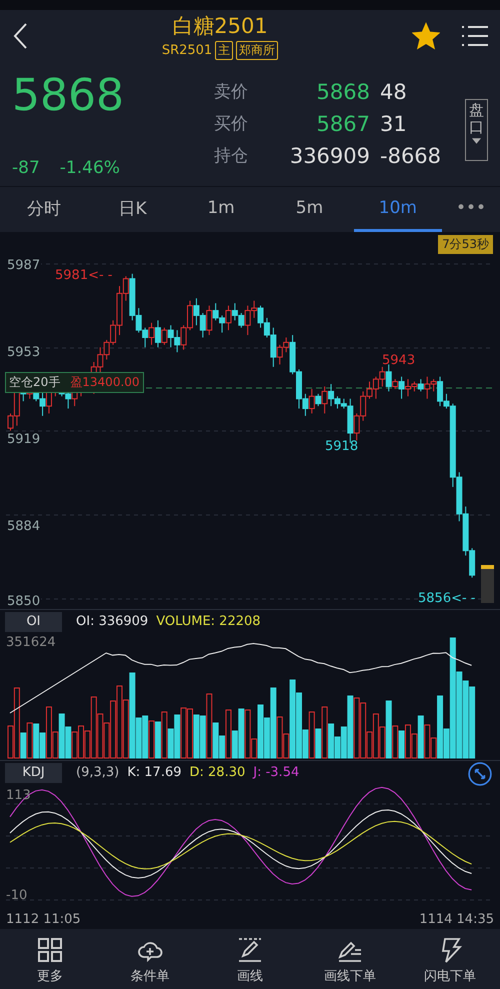  Describe the element at coordinates (476, 130) in the screenshot. I see `order-book-button: 盘口` at that location.